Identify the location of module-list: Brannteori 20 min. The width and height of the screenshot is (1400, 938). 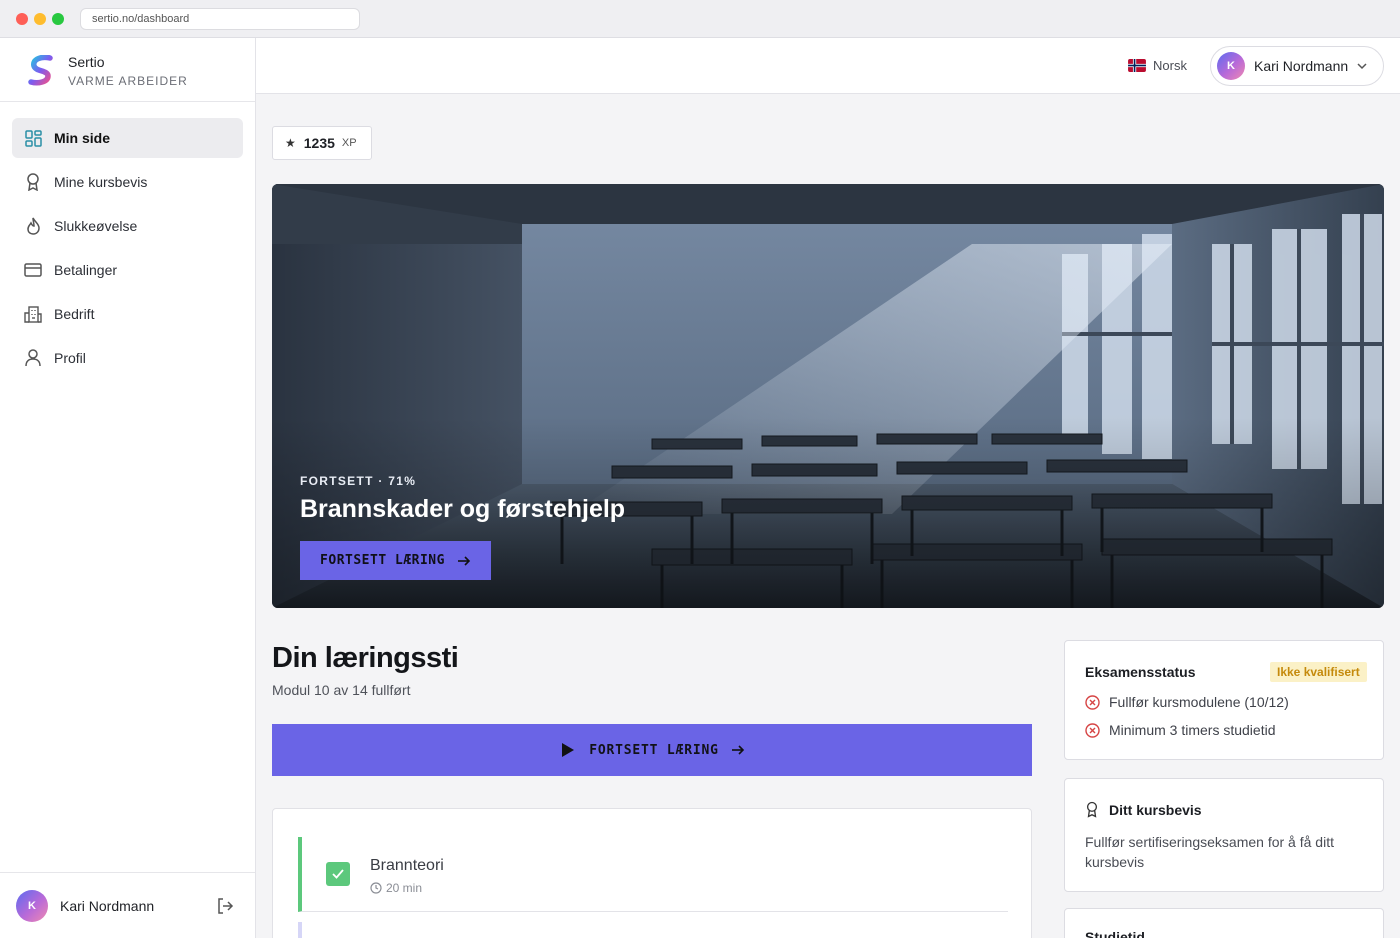
(652, 873).